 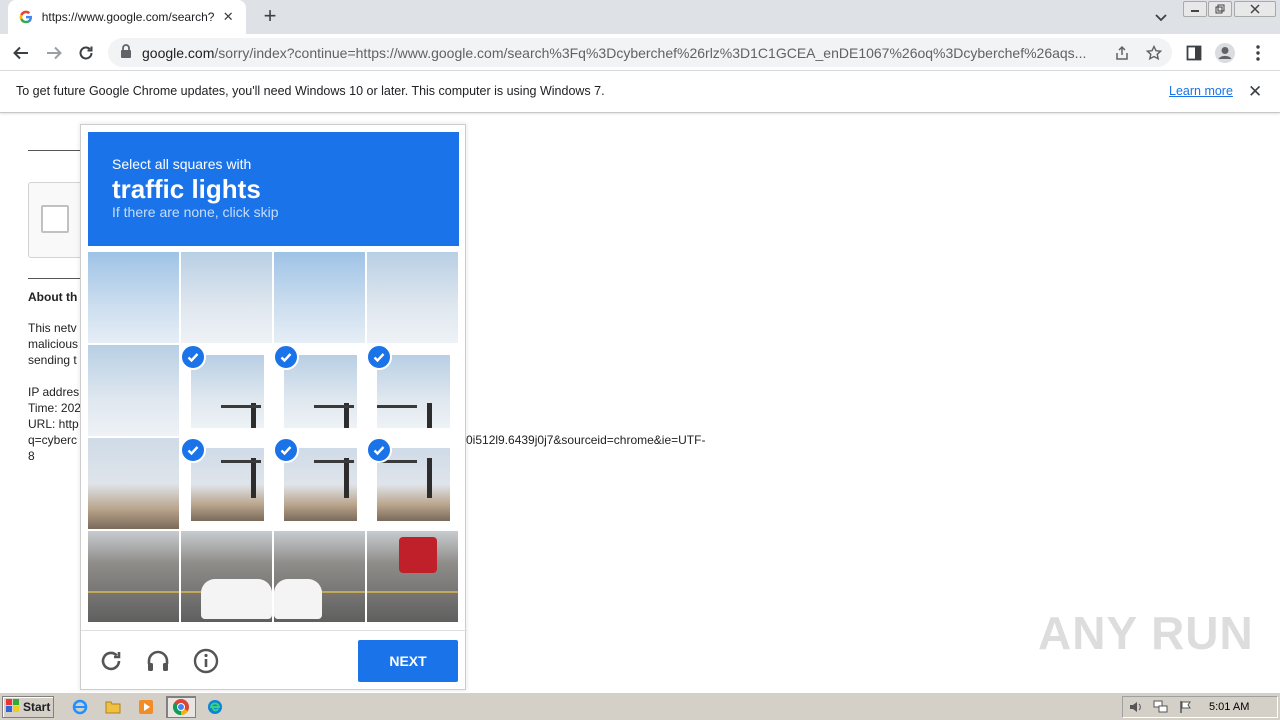 I want to click on edge-icon, so click(x=215, y=707).